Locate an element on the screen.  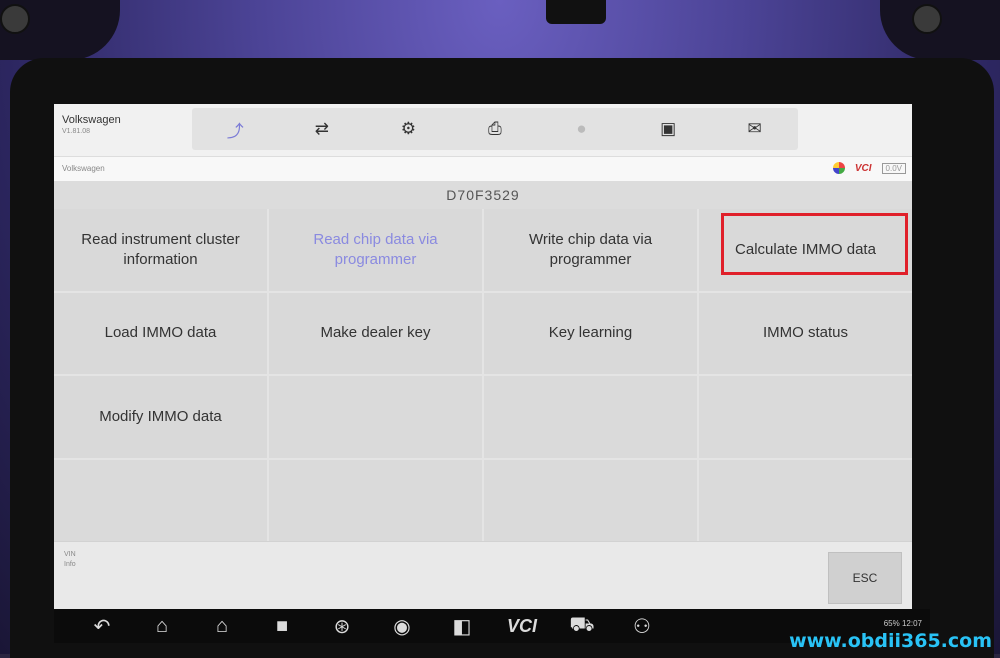
gear-icon: ⚙ is located at coordinates (408, 129).